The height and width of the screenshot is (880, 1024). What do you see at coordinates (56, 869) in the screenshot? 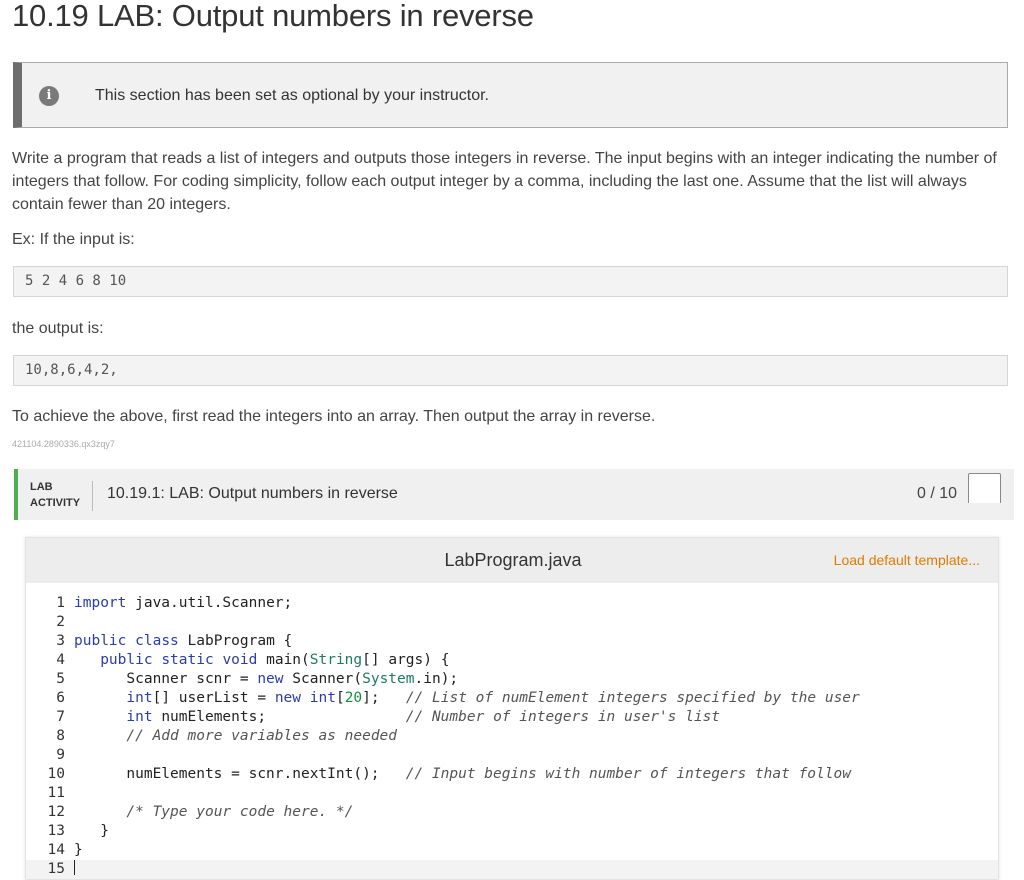
I see `line-number: 15` at bounding box center [56, 869].